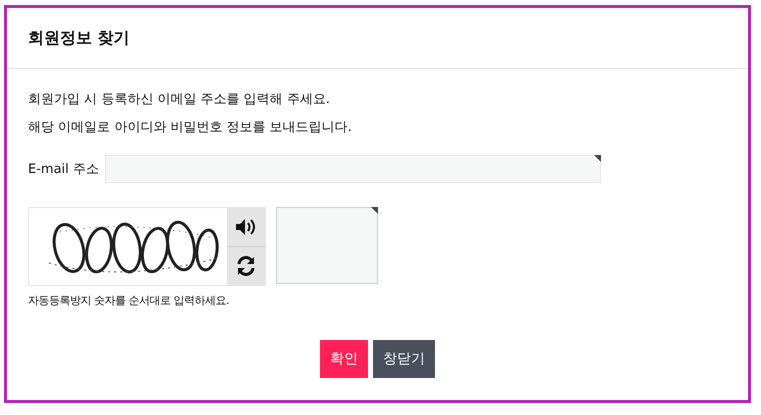 This screenshot has height=415, width=761. Describe the element at coordinates (352, 169) in the screenshot. I see `email-field` at that location.